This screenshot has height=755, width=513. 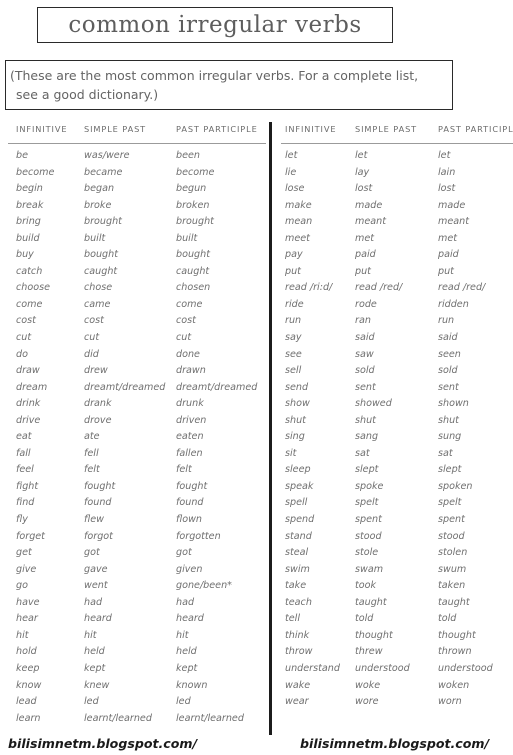 What do you see at coordinates (26, 652) in the screenshot?
I see `cell-infinitive: hold` at bounding box center [26, 652].